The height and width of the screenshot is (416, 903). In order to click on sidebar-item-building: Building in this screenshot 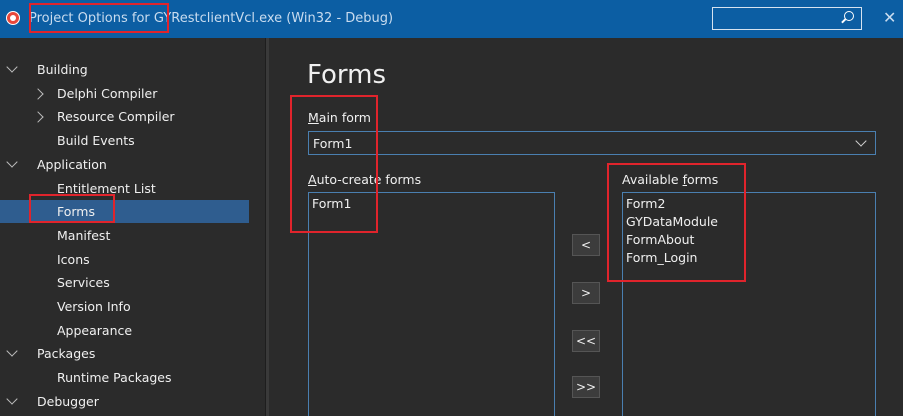, I will do `click(124, 69)`.